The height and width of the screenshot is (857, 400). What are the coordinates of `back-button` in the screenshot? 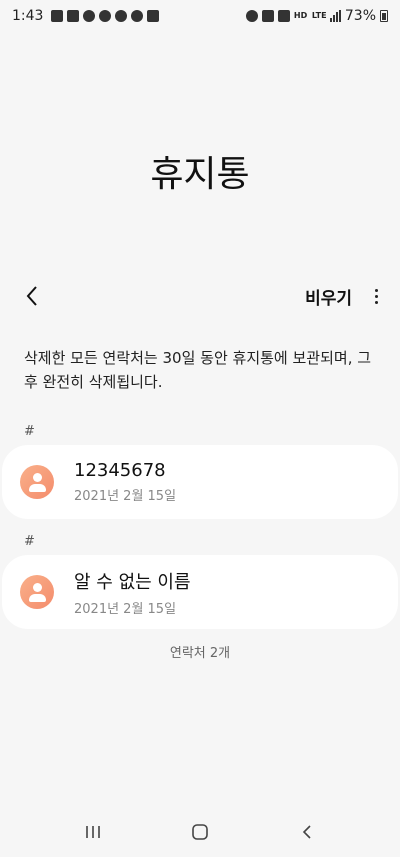 It's located at (32, 296).